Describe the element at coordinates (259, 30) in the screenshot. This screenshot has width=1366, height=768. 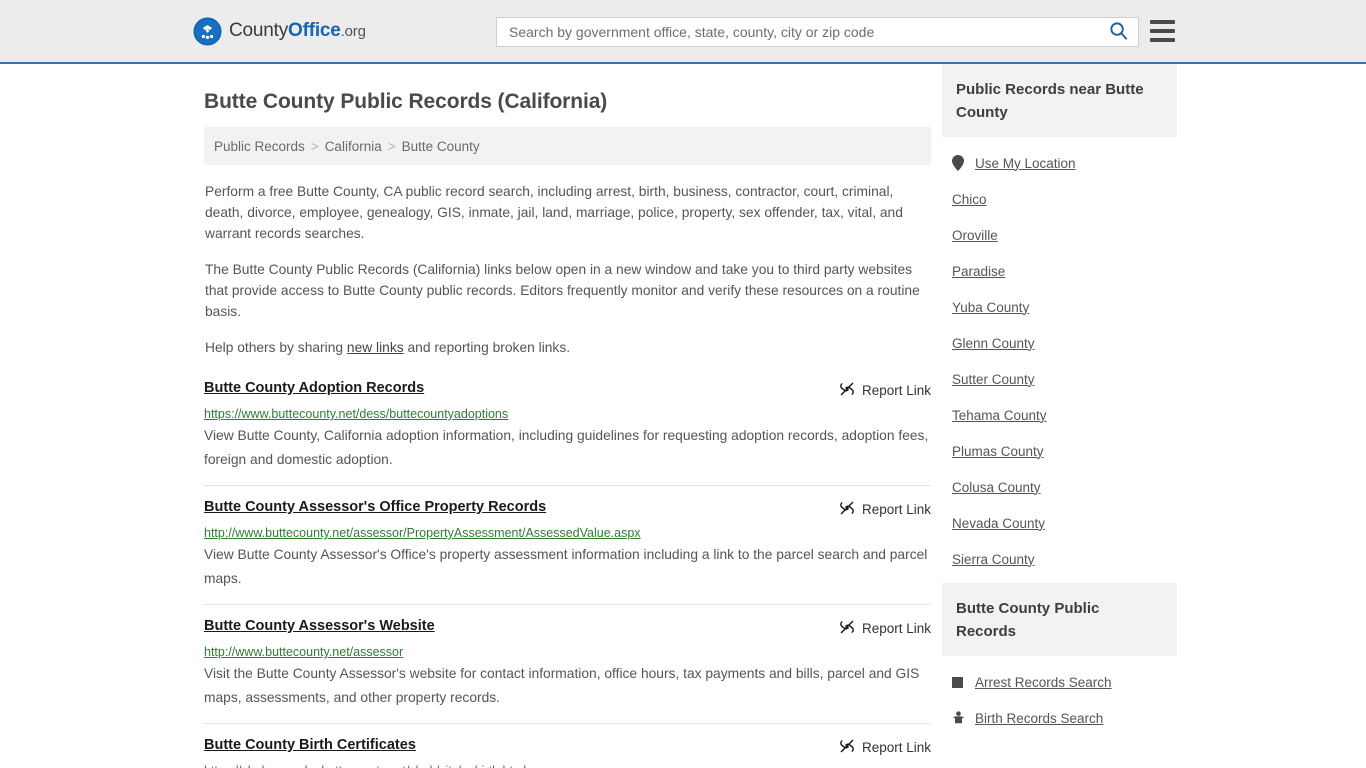
I see `logo-text-county: County` at that location.